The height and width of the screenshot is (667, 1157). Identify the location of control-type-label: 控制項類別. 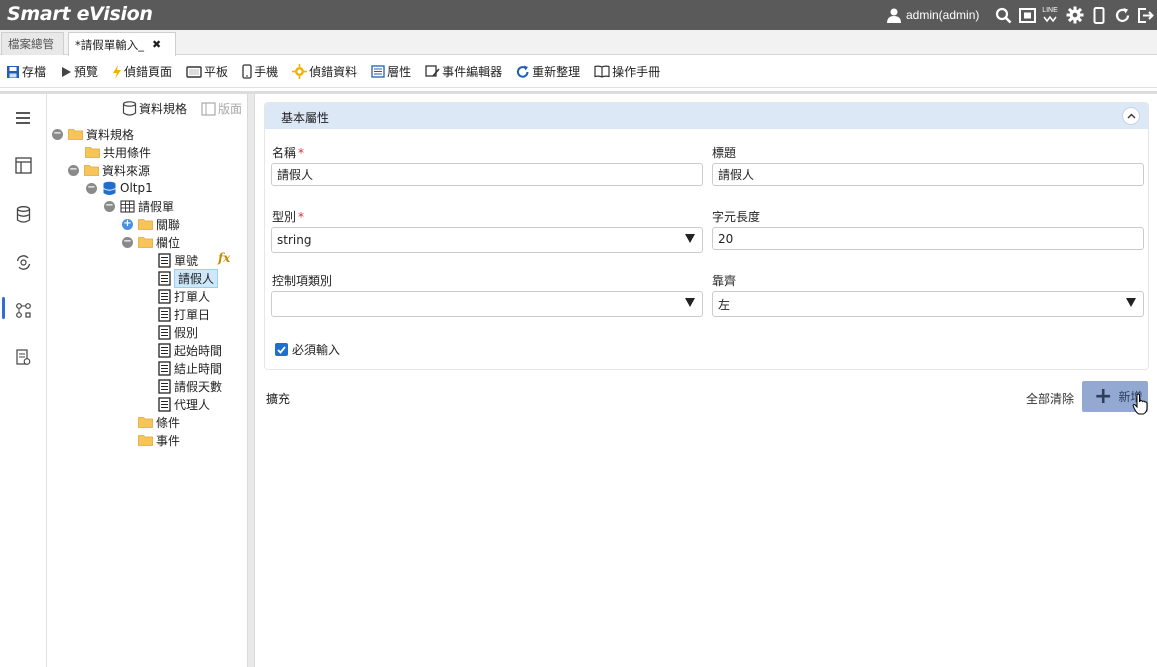
(302, 281).